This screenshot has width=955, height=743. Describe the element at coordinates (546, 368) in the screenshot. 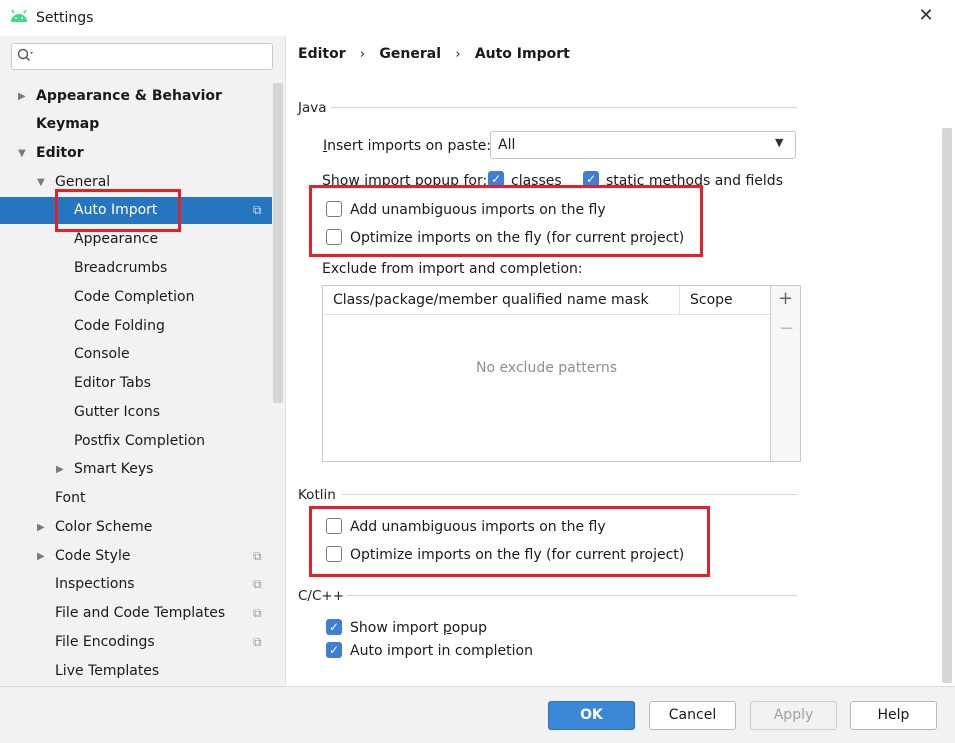

I see `table-empty-text: No exclude patterns` at that location.